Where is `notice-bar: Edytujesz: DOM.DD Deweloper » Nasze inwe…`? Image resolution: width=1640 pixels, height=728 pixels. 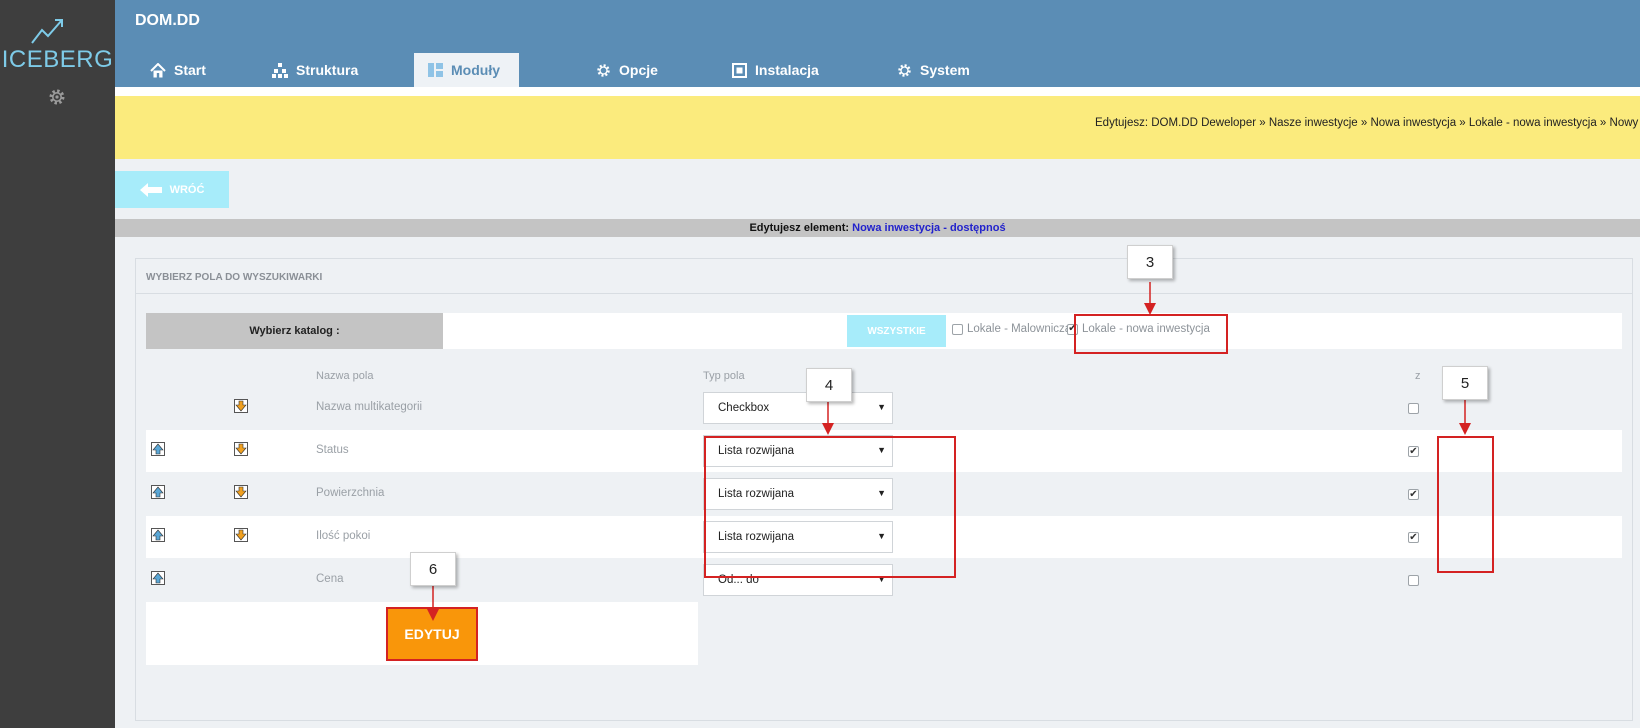 notice-bar: Edytujesz: DOM.DD Deweloper » Nasze inwe… is located at coordinates (877, 127).